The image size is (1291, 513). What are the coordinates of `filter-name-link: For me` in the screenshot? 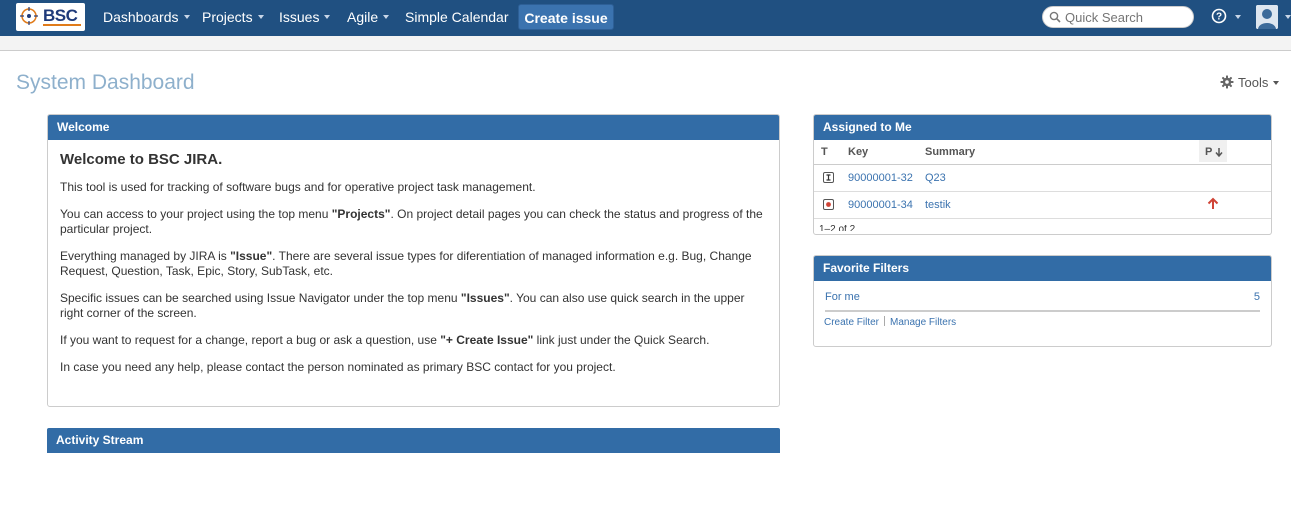 It's located at (842, 297).